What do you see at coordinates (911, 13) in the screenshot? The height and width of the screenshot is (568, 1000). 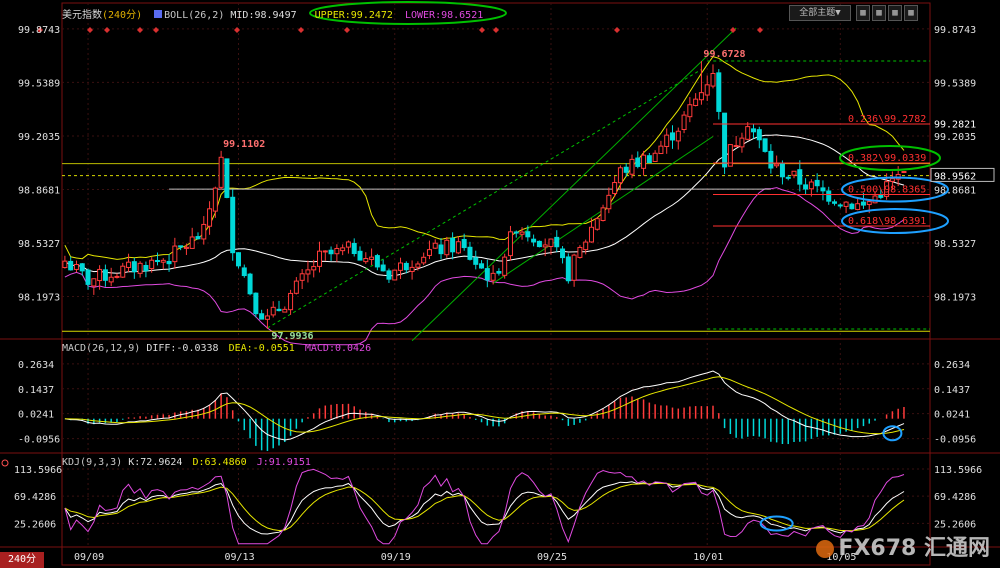 I see `toolbar-icon-4: ▦` at bounding box center [911, 13].